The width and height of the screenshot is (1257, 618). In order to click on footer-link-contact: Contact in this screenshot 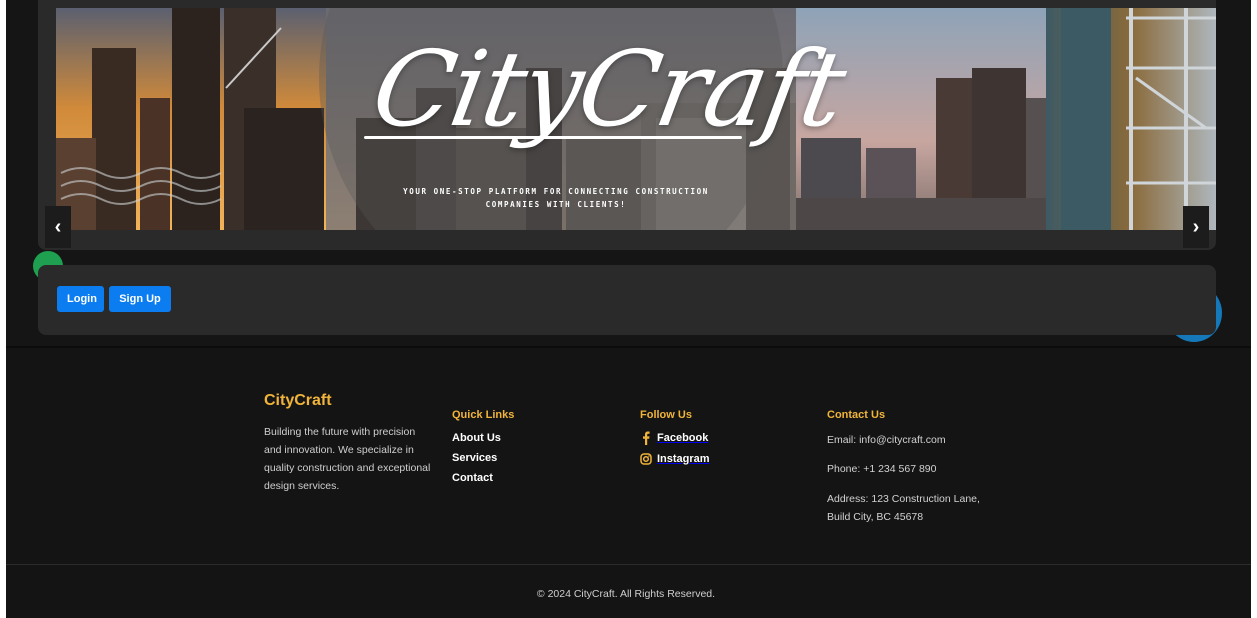, I will do `click(472, 478)`.